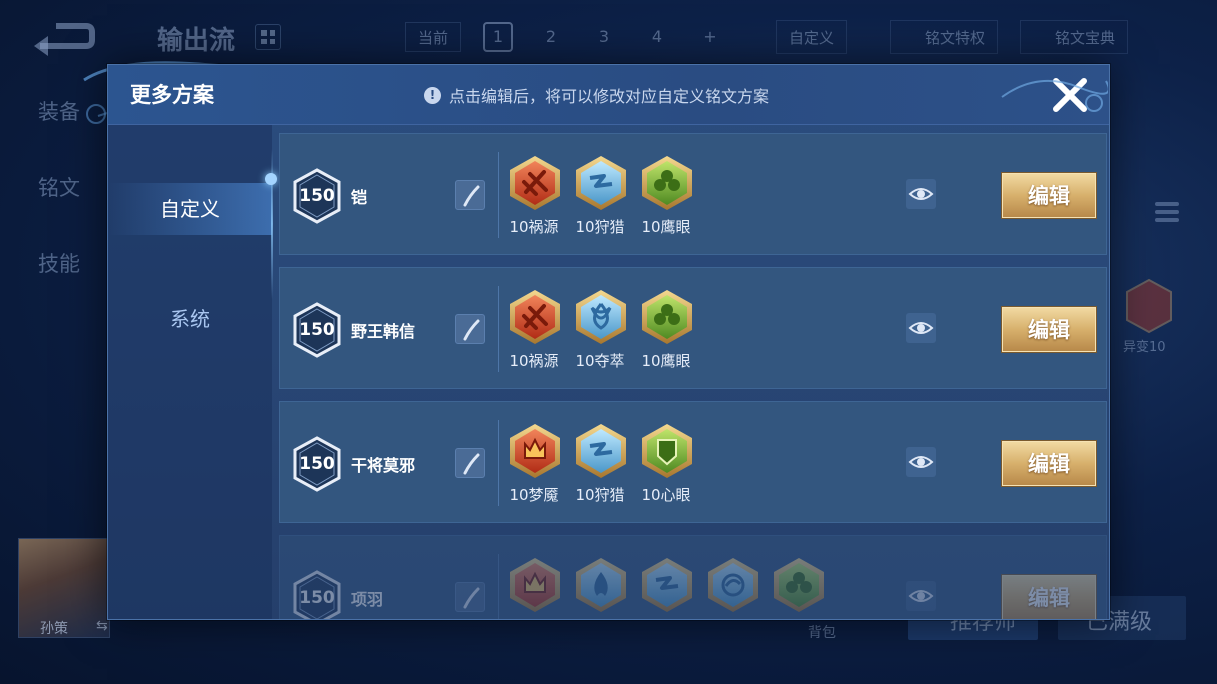 This screenshot has height=684, width=1217. Describe the element at coordinates (710, 37) in the screenshot. I see `add-slot-button: +` at that location.